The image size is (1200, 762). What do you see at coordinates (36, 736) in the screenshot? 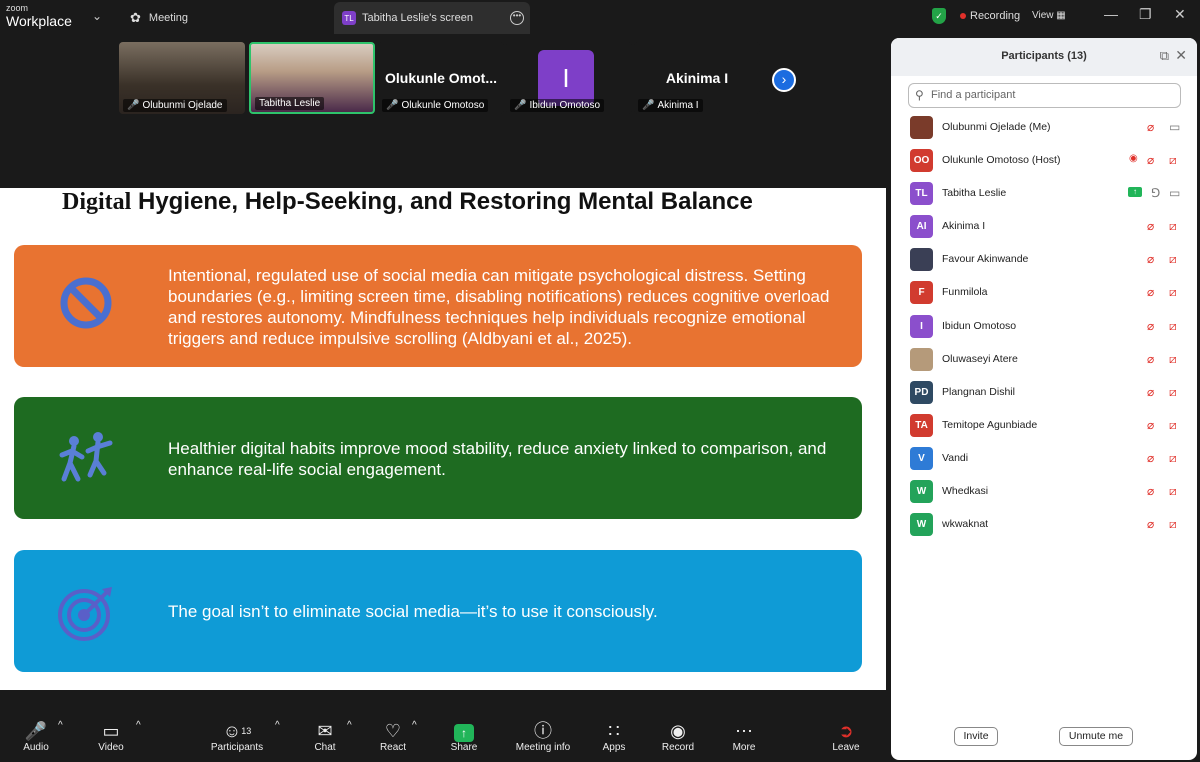
I see `audio-button: 🎤 Audio` at bounding box center [36, 736].